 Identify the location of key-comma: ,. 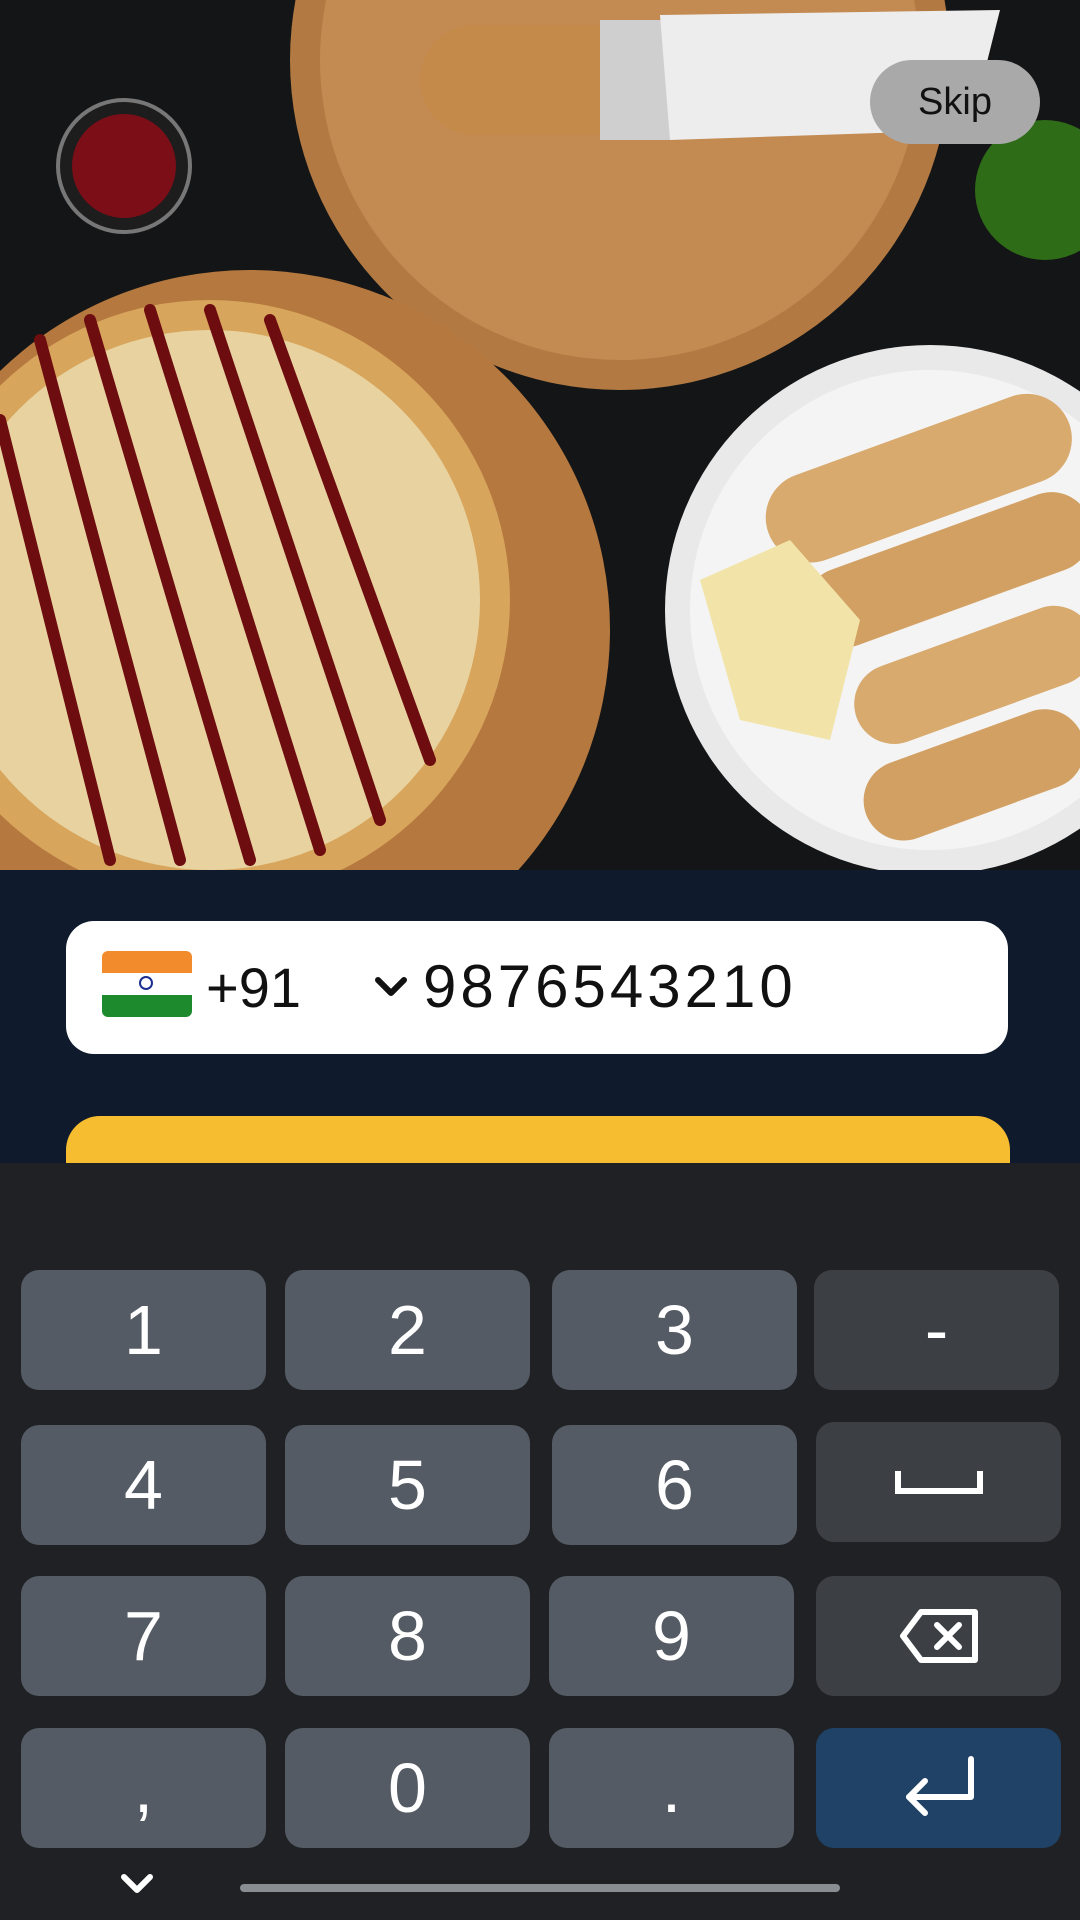
(143, 1788).